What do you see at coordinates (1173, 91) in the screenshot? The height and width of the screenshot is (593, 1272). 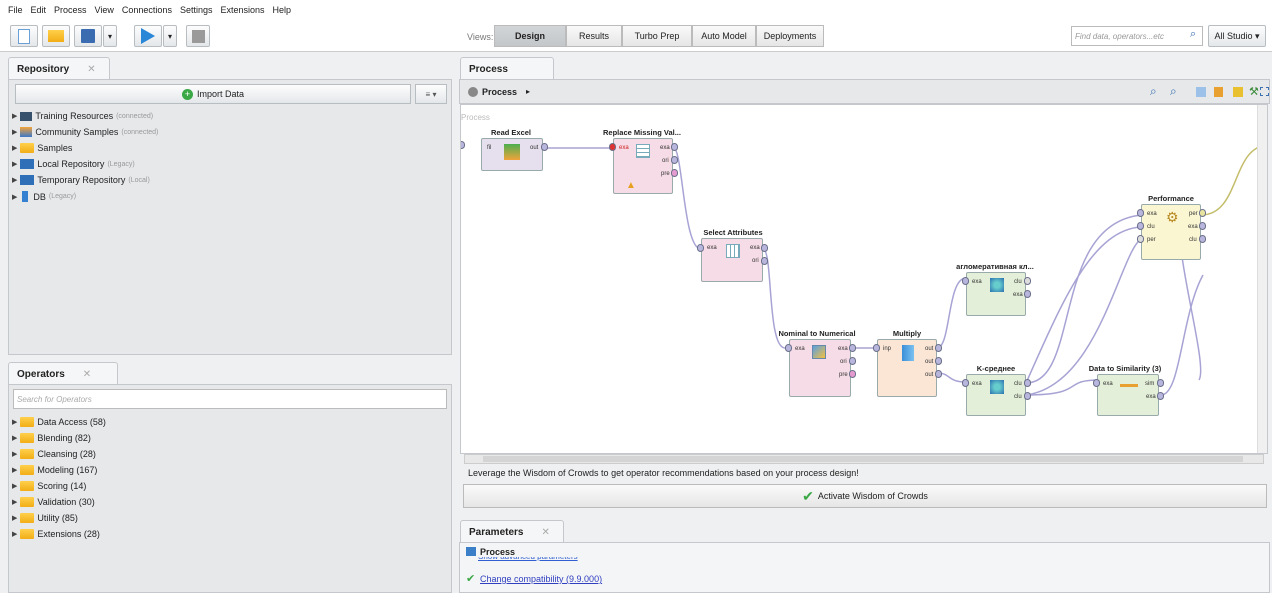 I see `zoom-out-icon: ⌕` at bounding box center [1173, 91].